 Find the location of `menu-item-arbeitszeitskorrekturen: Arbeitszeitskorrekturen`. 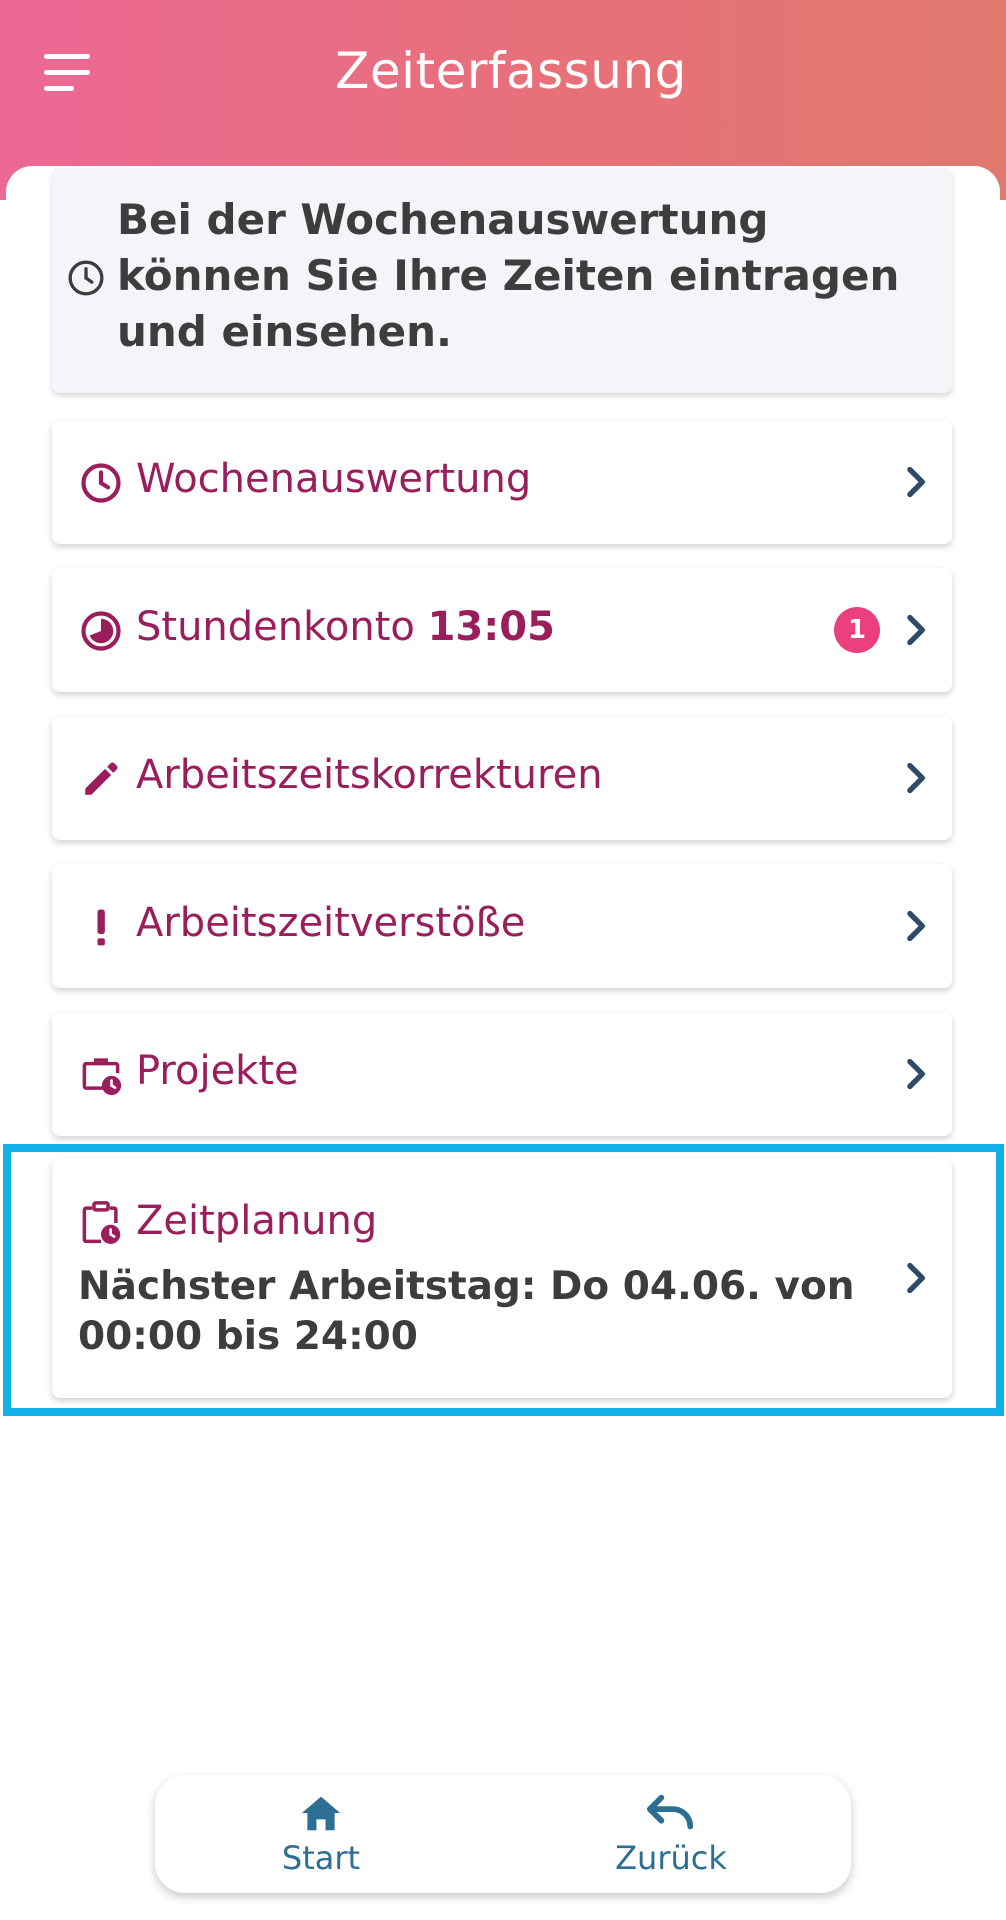

menu-item-arbeitszeitskorrekturen: Arbeitszeitskorrekturen is located at coordinates (502, 778).